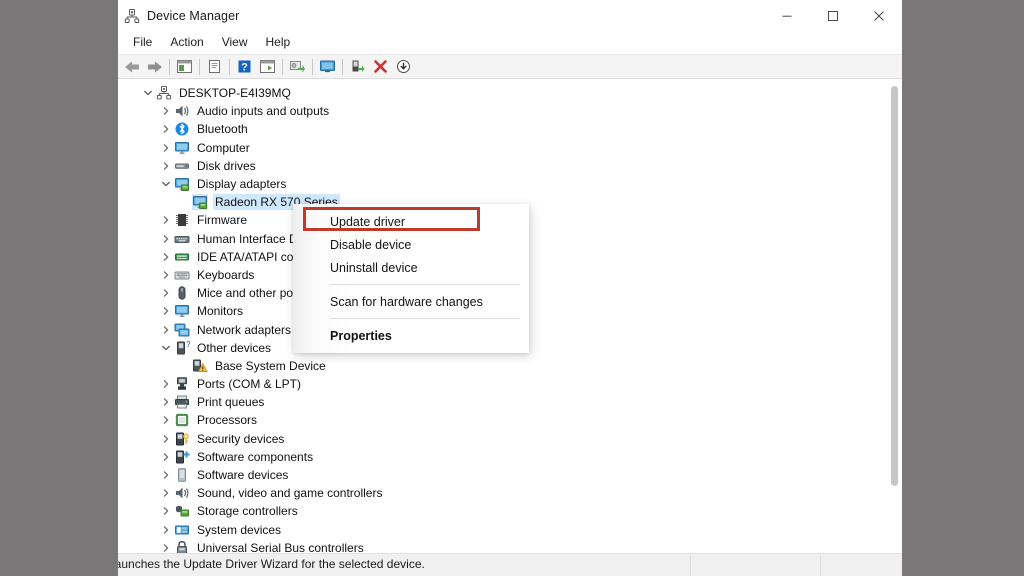 The width and height of the screenshot is (1024, 576). I want to click on show-hide-console-tree-icon, so click(184, 67).